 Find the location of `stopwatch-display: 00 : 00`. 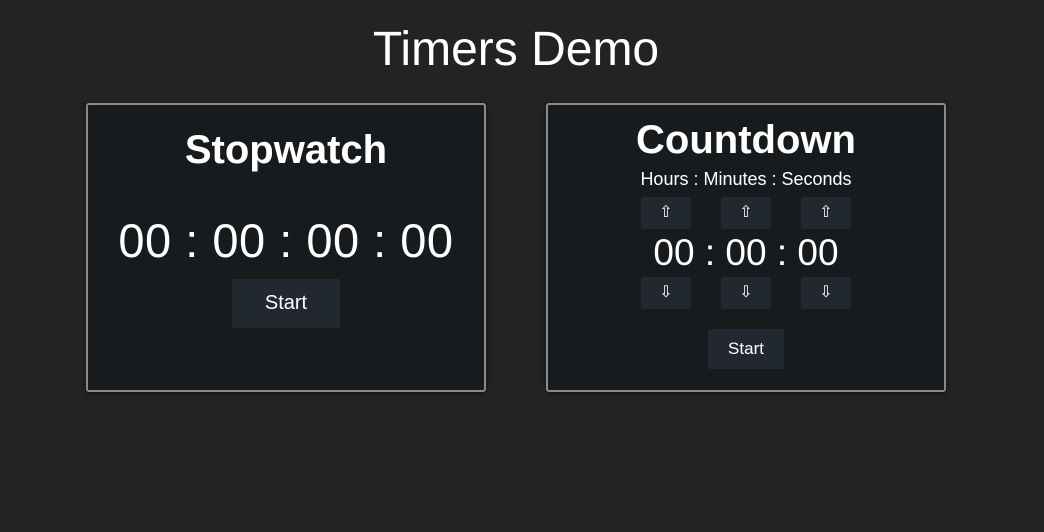

stopwatch-display: 00 : 00 is located at coordinates (286, 240).